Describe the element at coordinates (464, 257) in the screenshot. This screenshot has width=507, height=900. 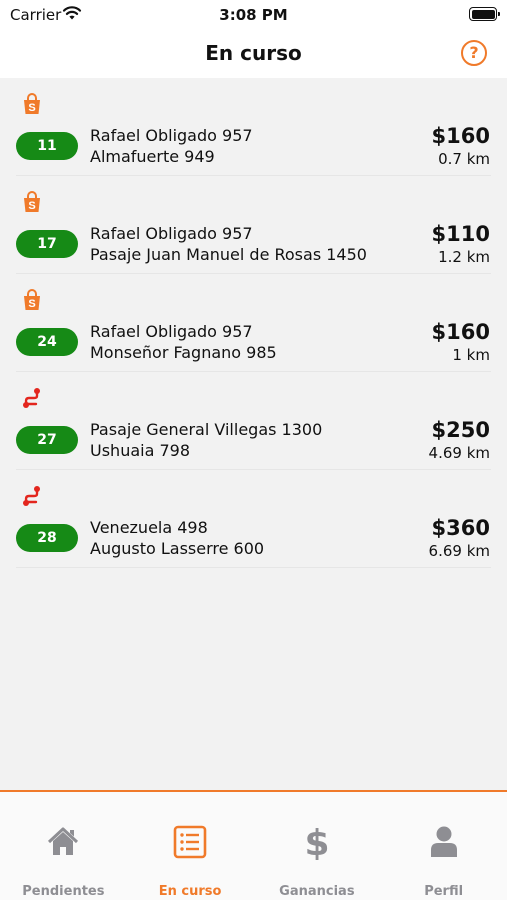
I see `order-distance: 1.2 km` at that location.